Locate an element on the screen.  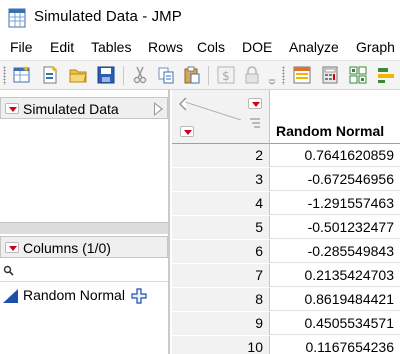
save-icon is located at coordinates (106, 75).